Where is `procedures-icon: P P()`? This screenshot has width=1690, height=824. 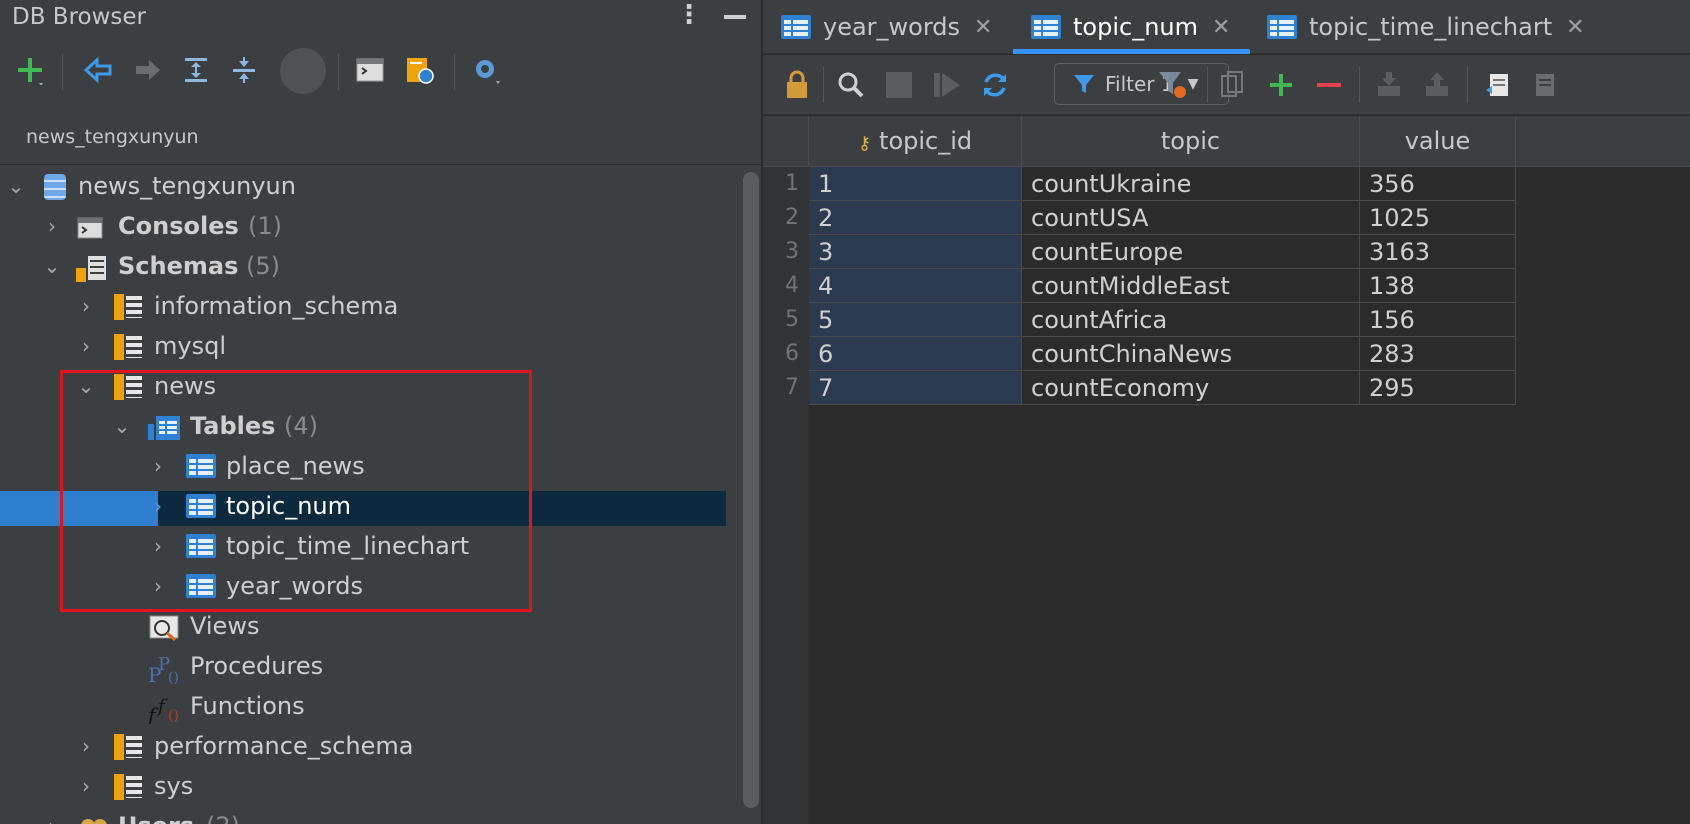
procedures-icon: P P() is located at coordinates (163, 670).